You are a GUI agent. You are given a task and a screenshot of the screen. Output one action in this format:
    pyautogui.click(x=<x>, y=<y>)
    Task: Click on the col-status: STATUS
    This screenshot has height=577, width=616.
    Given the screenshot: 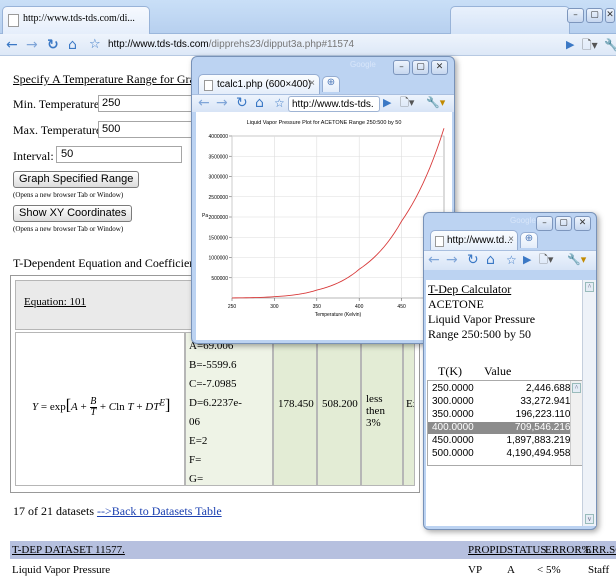 What is the action you would take?
    pyautogui.click(x=526, y=550)
    